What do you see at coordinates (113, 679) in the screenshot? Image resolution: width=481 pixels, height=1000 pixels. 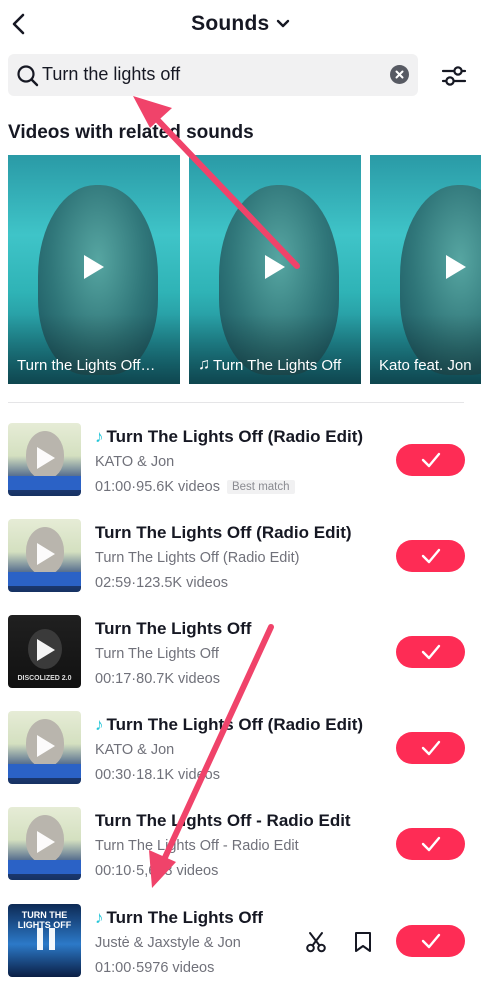 I see `sound-duration: 00:17` at bounding box center [113, 679].